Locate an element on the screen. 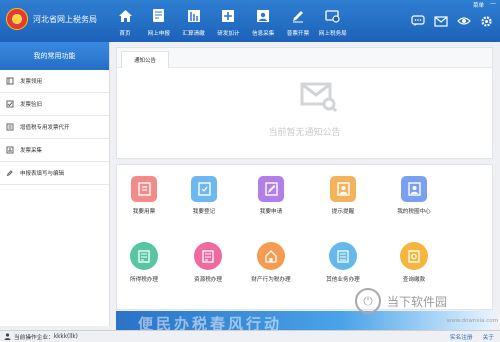  home-icon is located at coordinates (125, 15).